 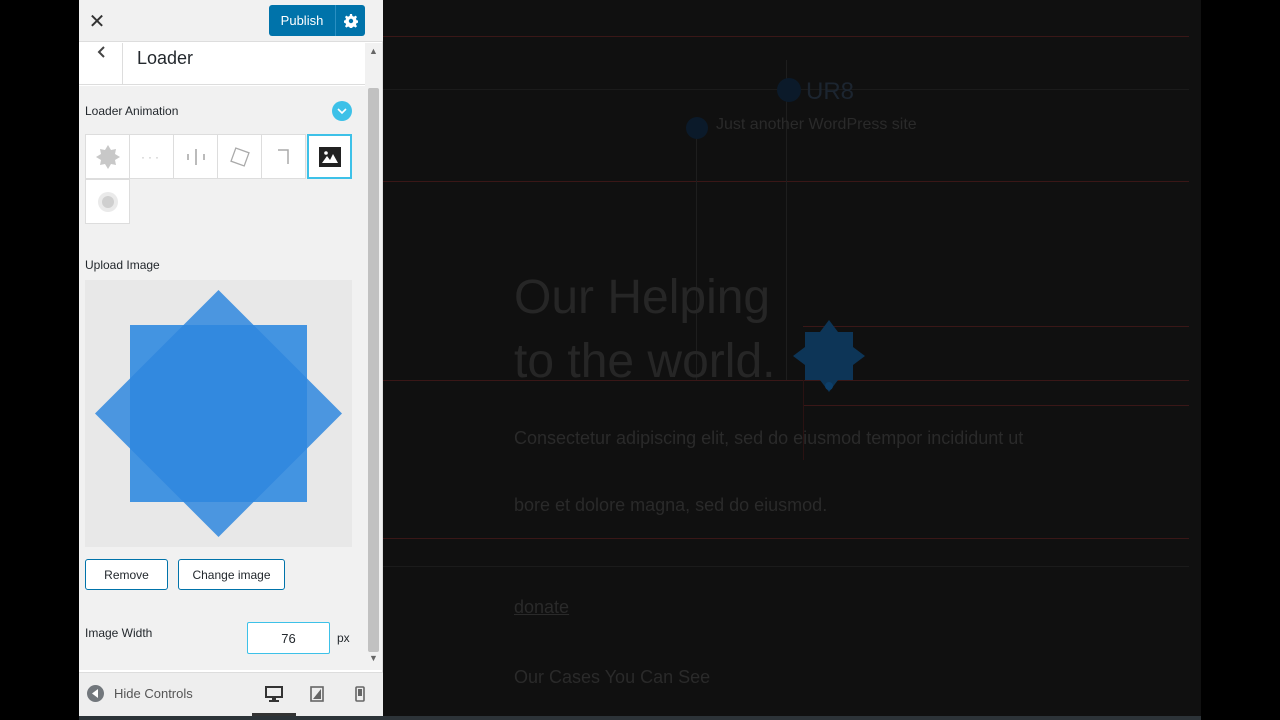 What do you see at coordinates (274, 694) in the screenshot?
I see `desktop-icon` at bounding box center [274, 694].